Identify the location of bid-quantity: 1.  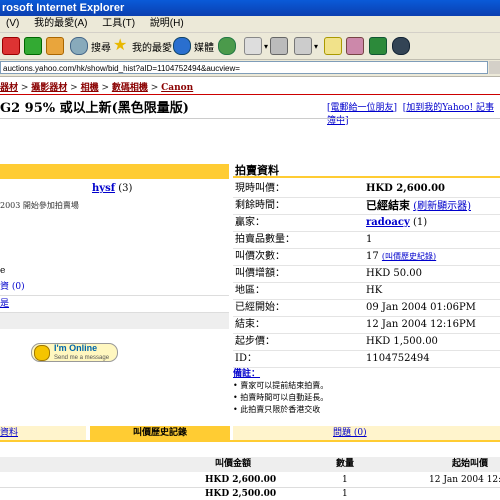
(345, 494).